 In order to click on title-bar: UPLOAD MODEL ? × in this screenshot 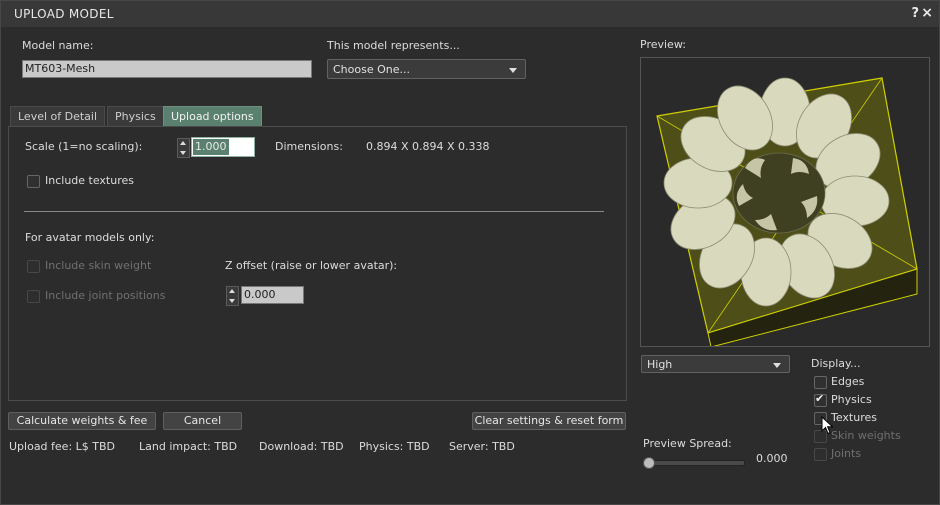, I will do `click(470, 14)`.